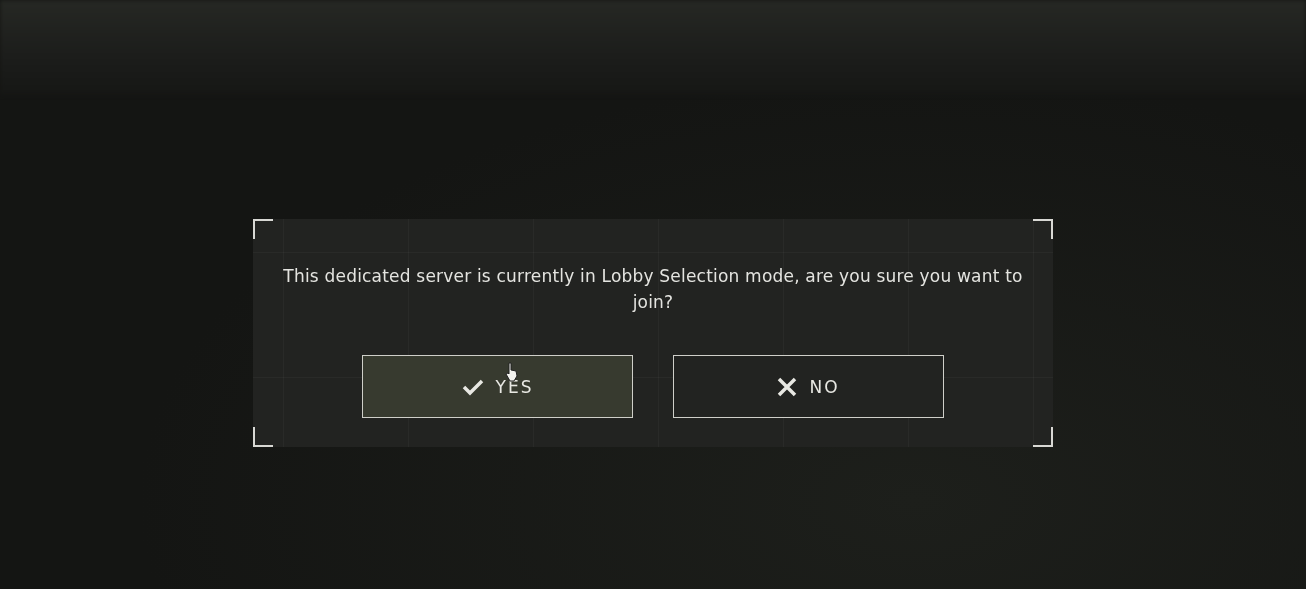  Describe the element at coordinates (497, 386) in the screenshot. I see `yes-button: YES` at that location.